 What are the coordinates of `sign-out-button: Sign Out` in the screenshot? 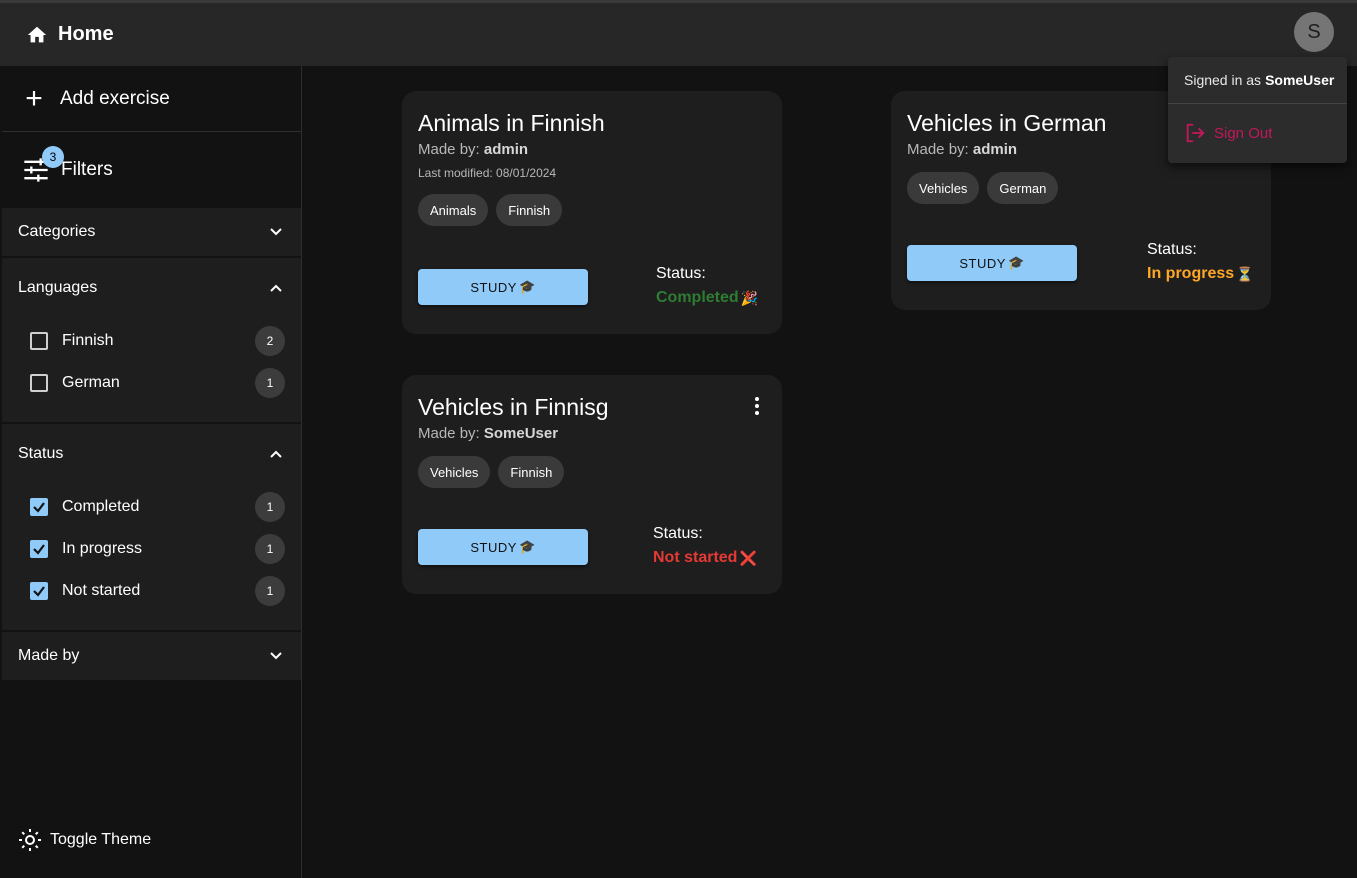 It's located at (1257, 133).